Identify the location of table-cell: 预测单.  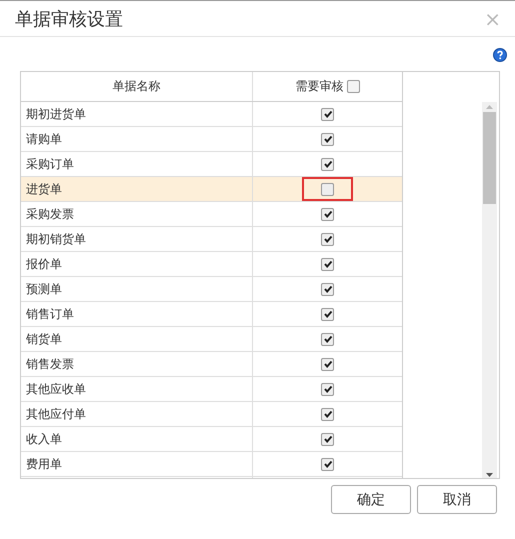
(44, 289).